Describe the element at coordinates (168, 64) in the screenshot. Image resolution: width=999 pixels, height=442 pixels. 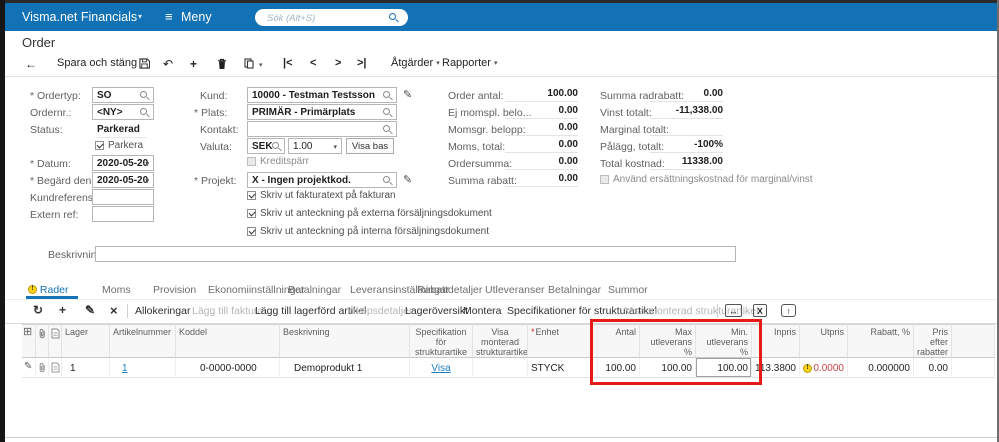
I see `undo-icon: ↶` at that location.